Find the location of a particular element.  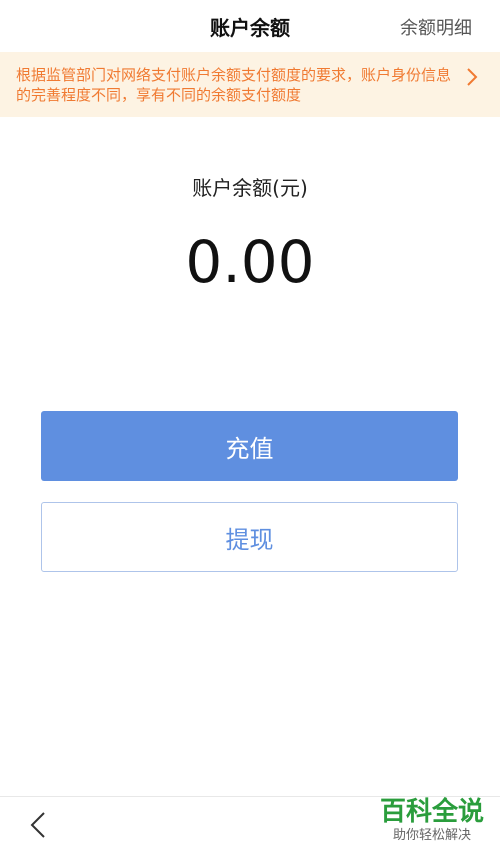

watermark-title: 百科全说 is located at coordinates (431, 812).